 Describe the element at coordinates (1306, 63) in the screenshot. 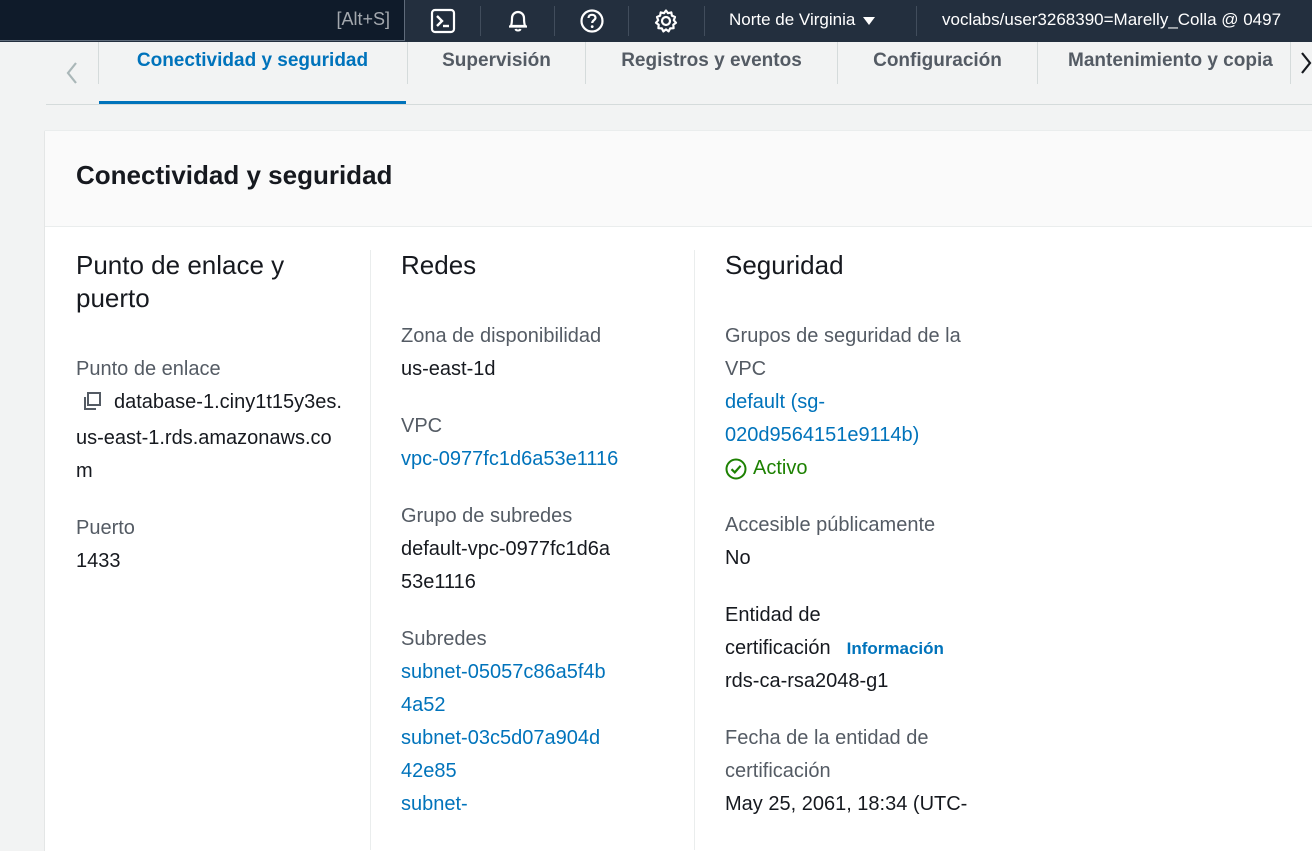

I see `chevron-right-icon` at that location.